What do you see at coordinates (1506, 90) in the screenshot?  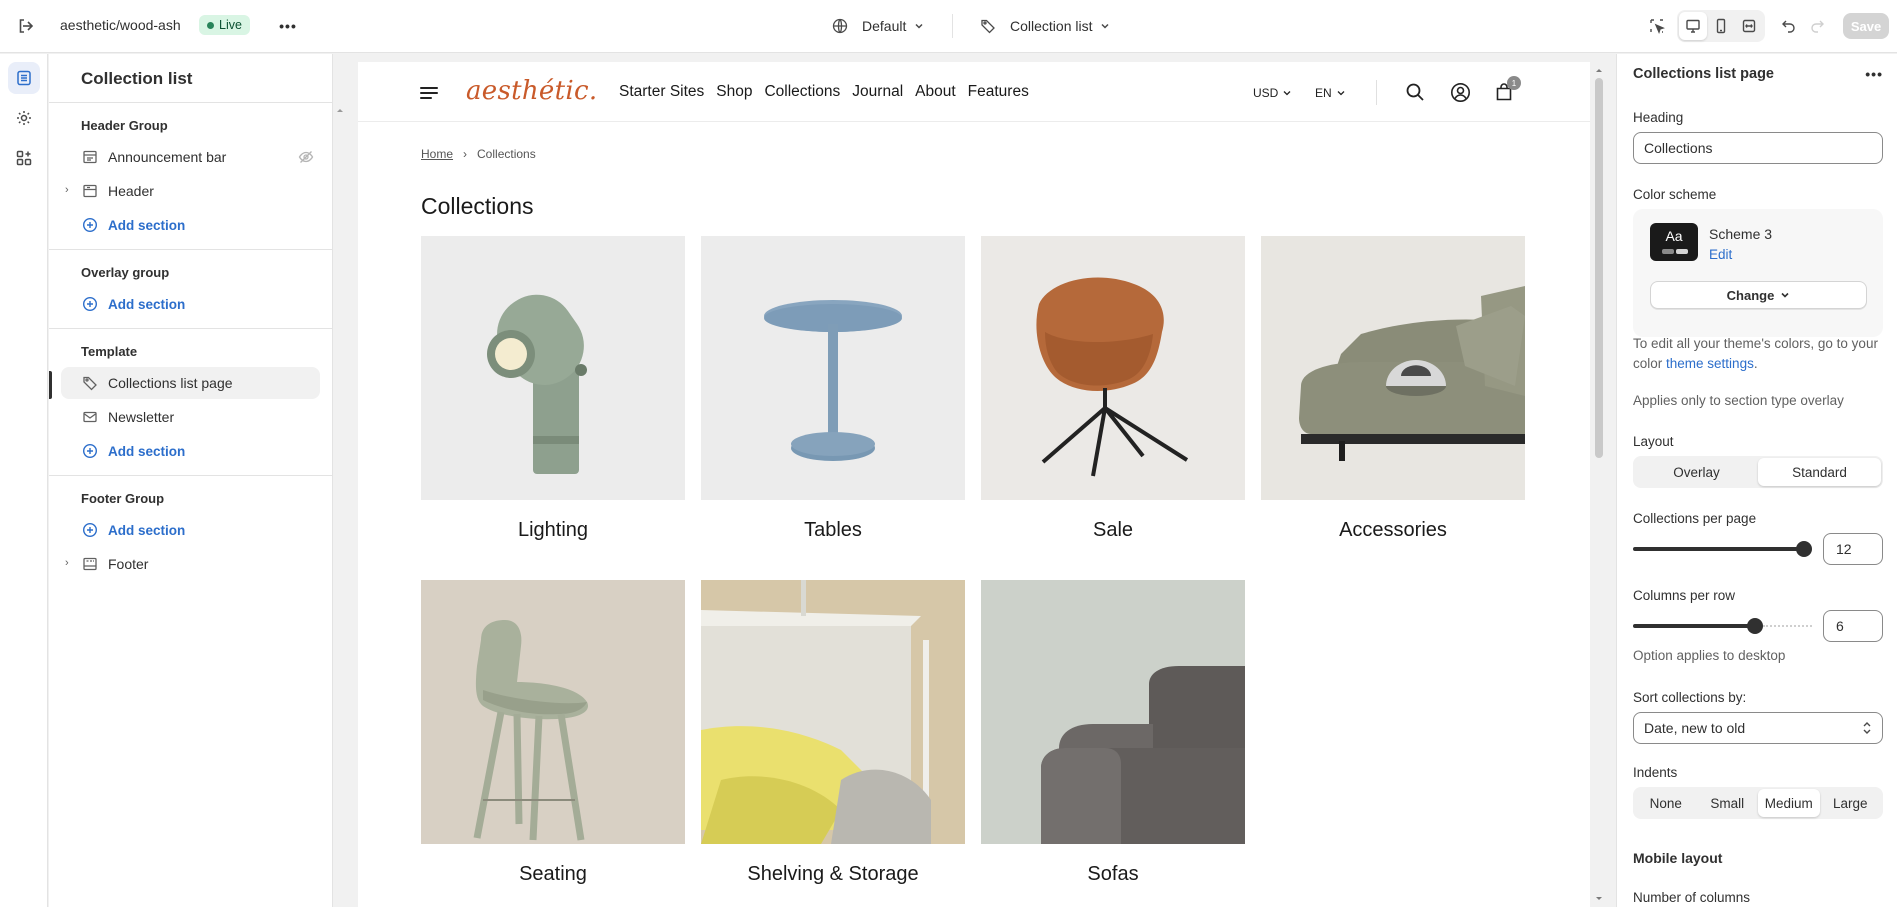 I see `cart-icon: 1` at bounding box center [1506, 90].